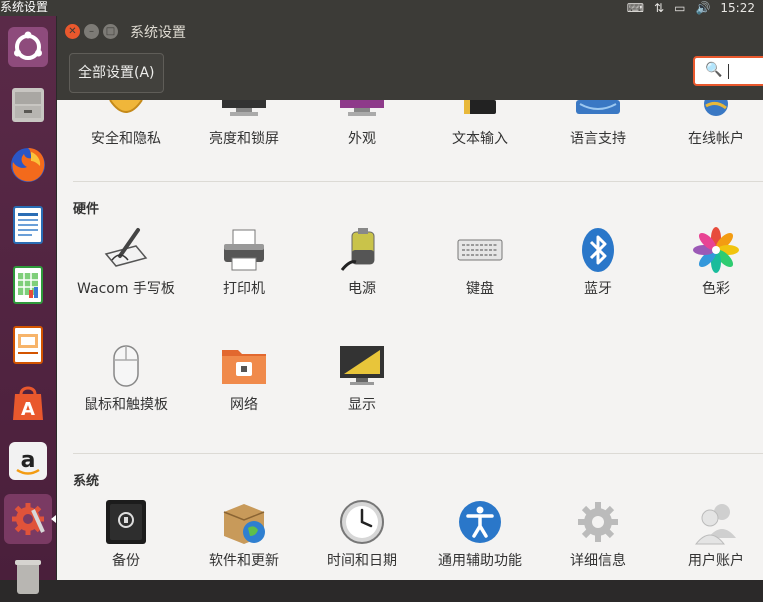 The height and width of the screenshot is (602, 763). I want to click on window-title: 系统设置, so click(158, 33).